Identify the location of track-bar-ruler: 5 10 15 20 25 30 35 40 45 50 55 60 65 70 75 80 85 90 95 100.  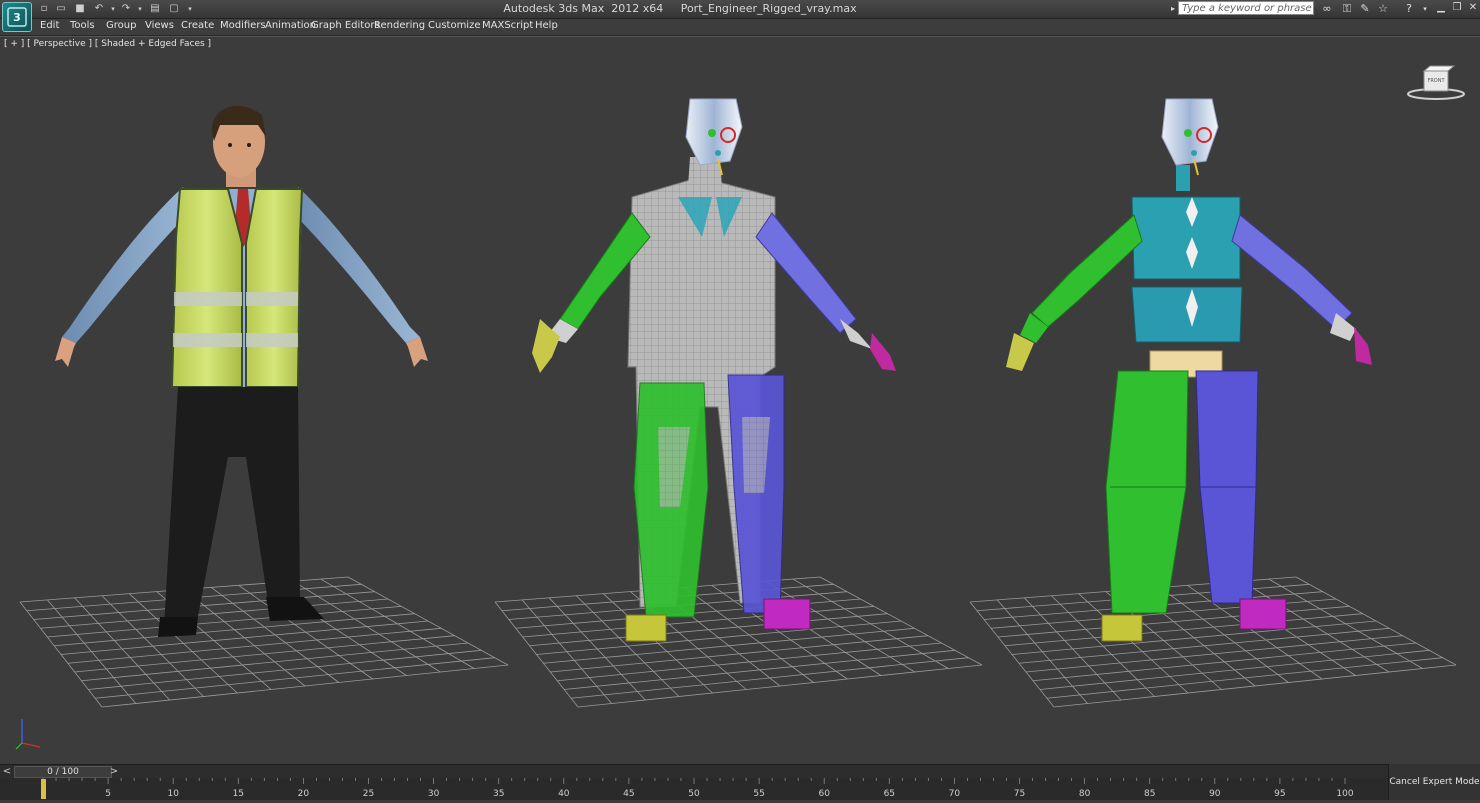
(697, 788).